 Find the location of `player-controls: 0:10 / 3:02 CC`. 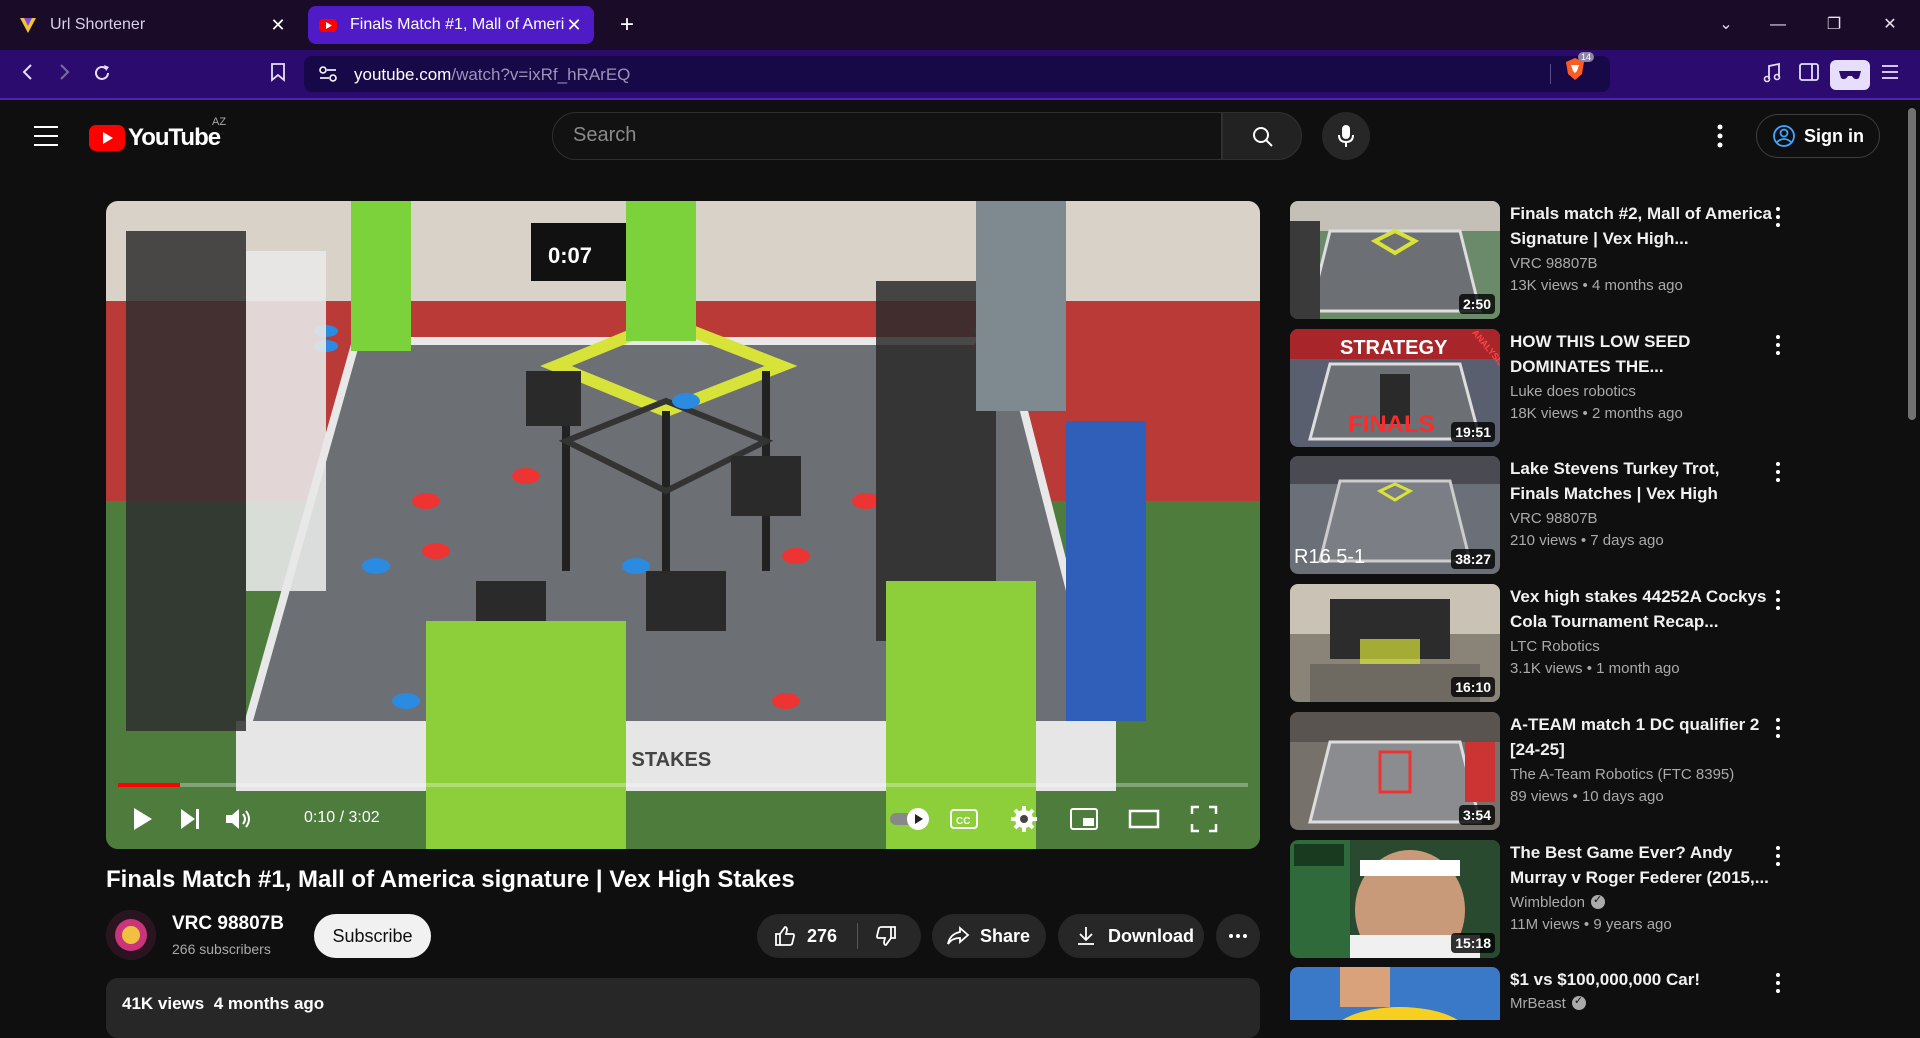

player-controls: 0:10 / 3:02 CC is located at coordinates (683, 819).